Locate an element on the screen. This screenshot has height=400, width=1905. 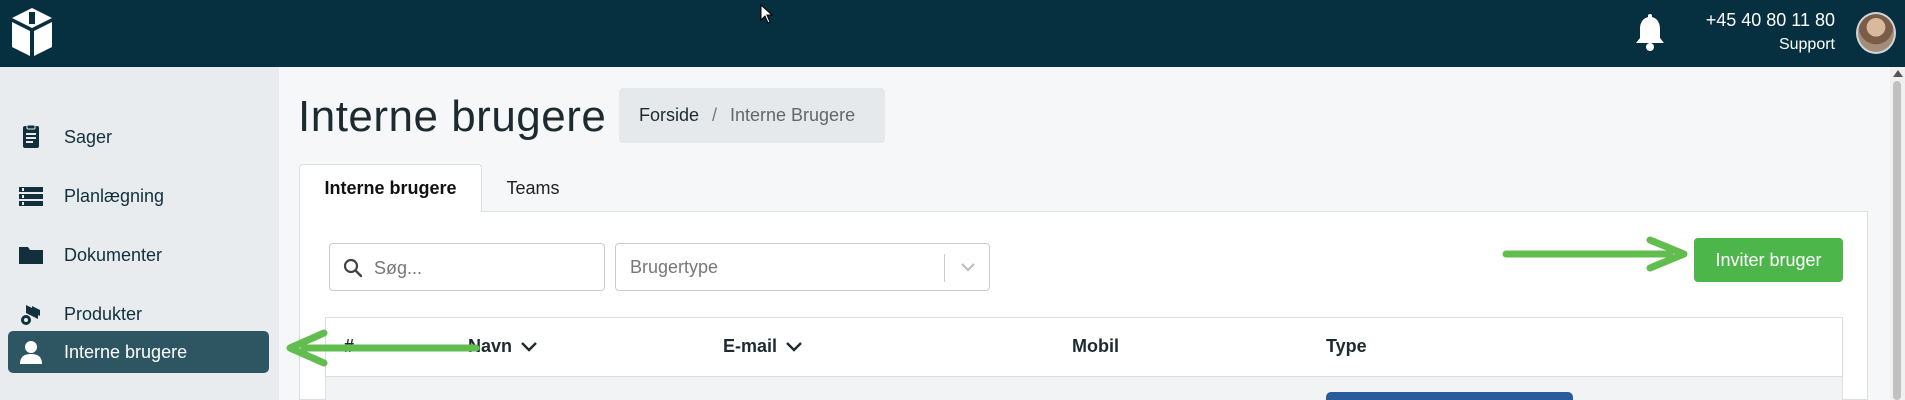
sidebar-item-planlaegning: Planlægning is located at coordinates (138, 196).